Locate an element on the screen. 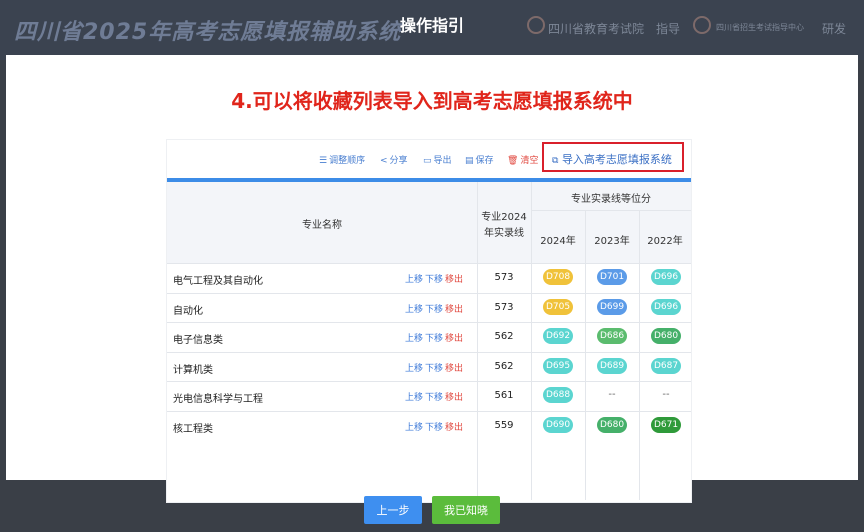 This screenshot has width=864, height=532. score-2024: 561 is located at coordinates (504, 395).